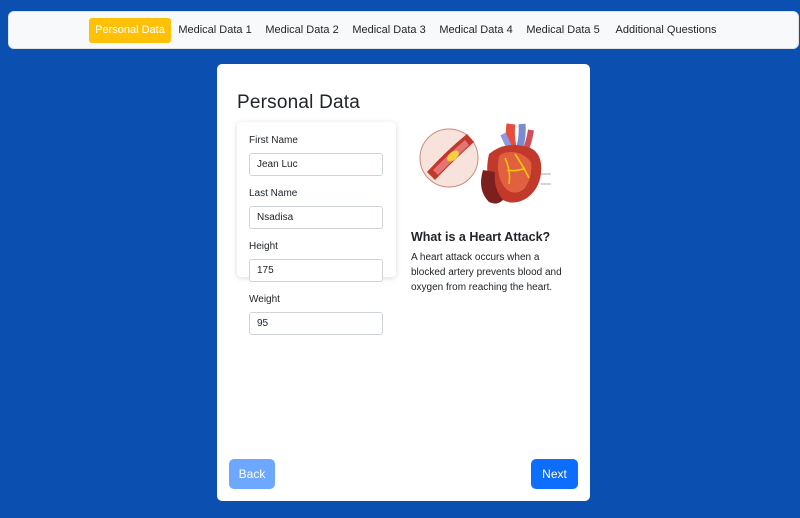  I want to click on last-name-label: Last Name, so click(273, 193).